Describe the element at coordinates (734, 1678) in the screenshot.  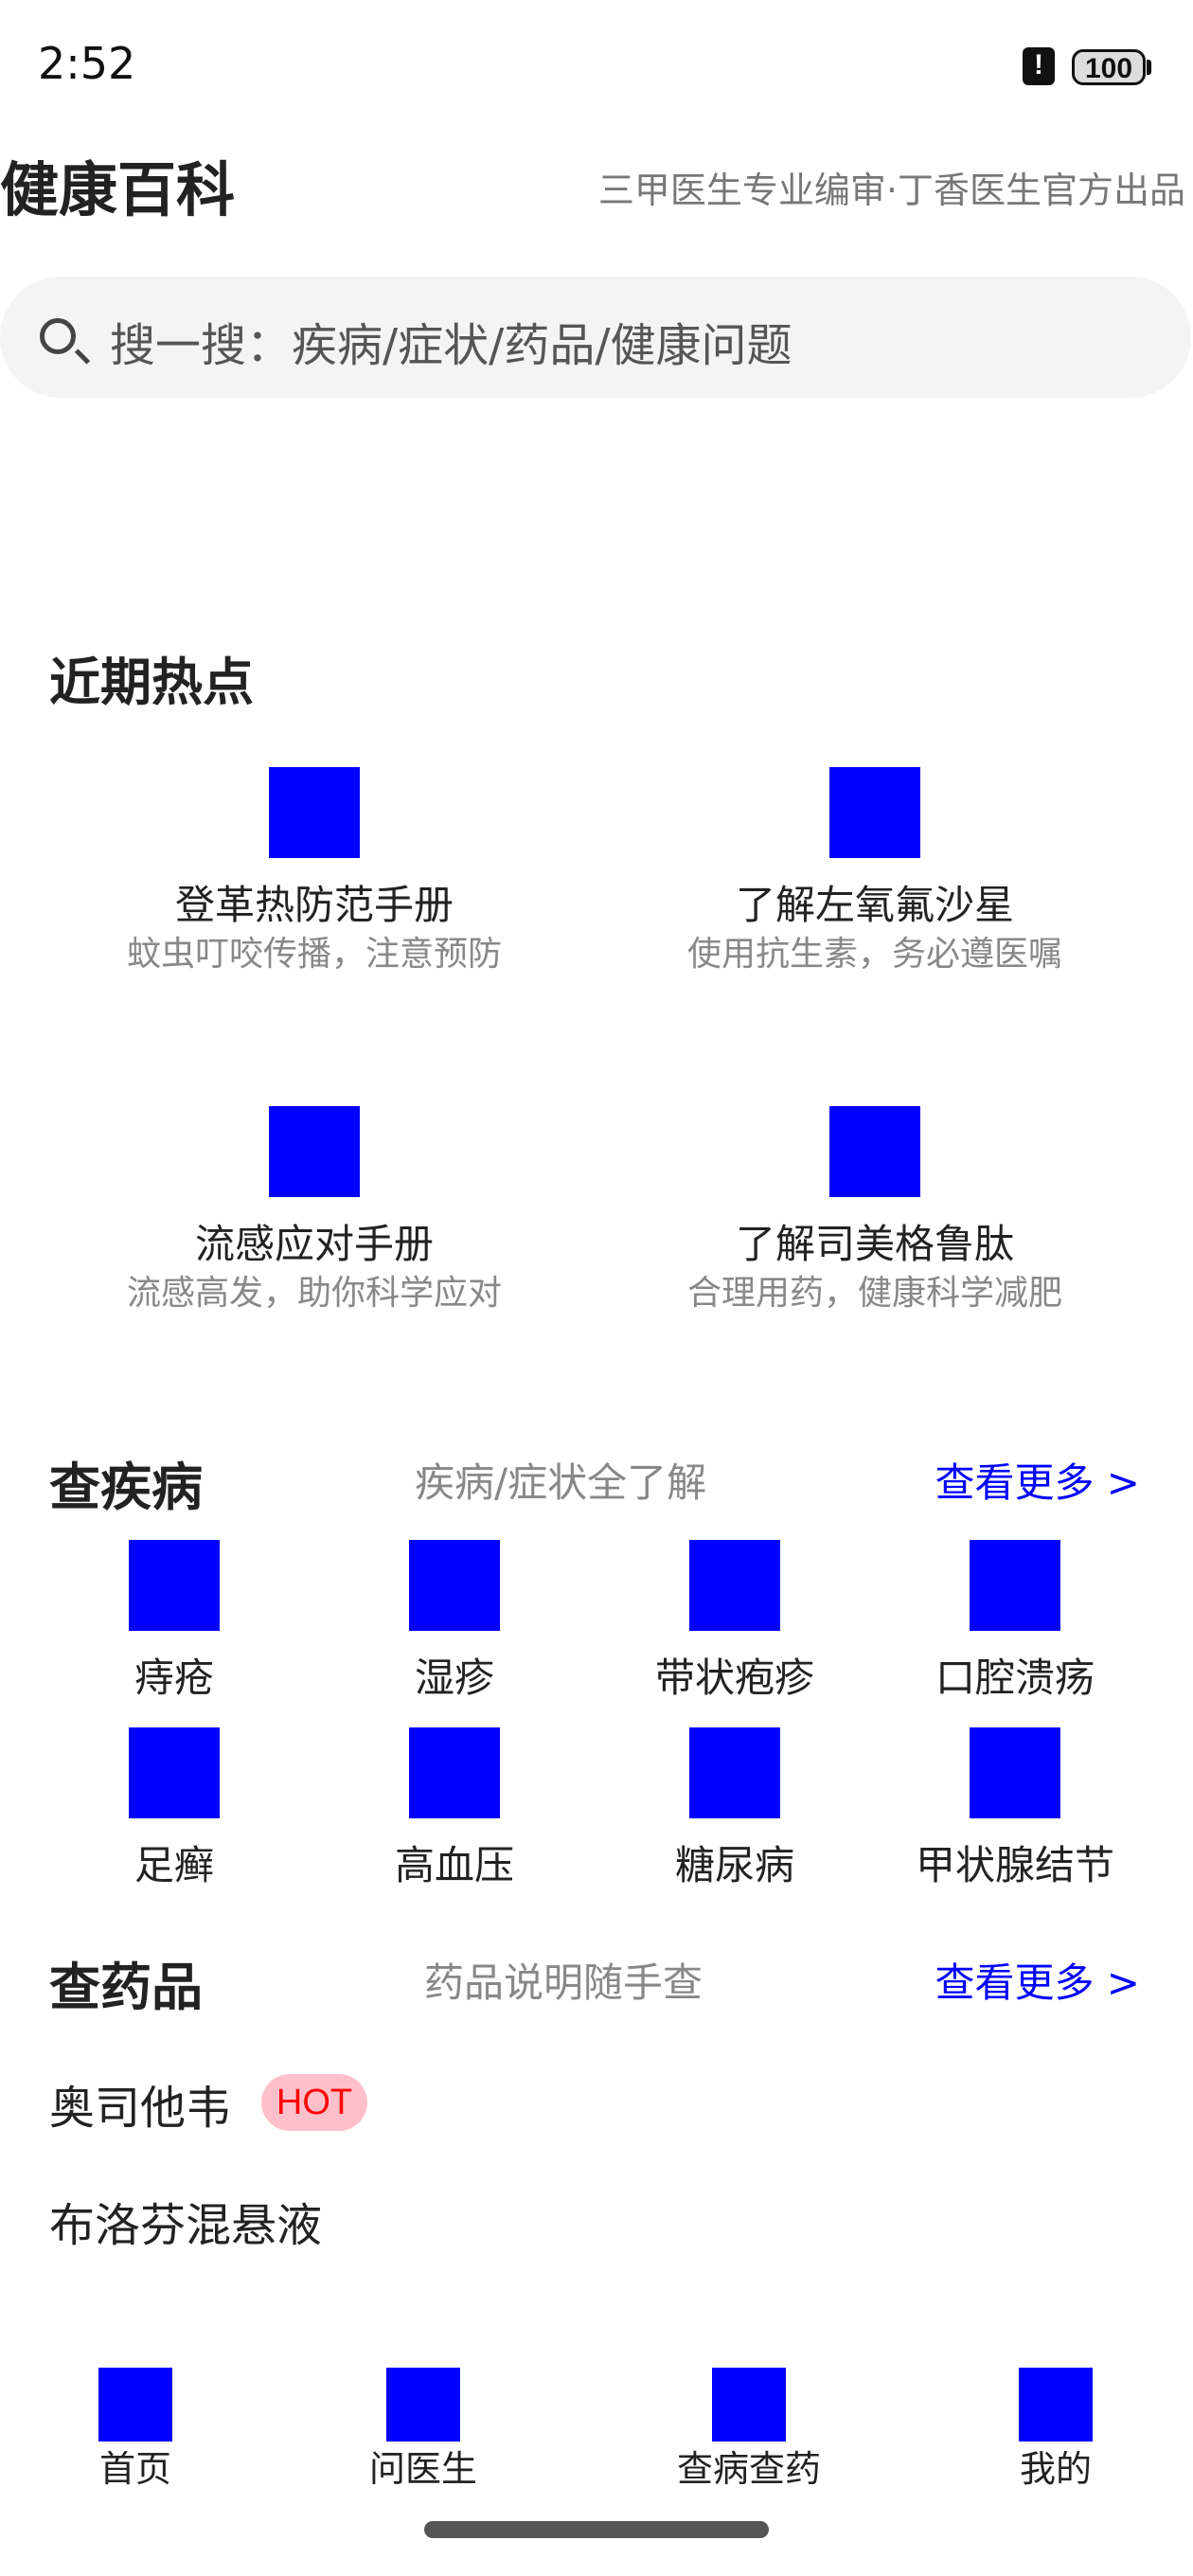
I see `disease-label: 带状疱疹` at that location.